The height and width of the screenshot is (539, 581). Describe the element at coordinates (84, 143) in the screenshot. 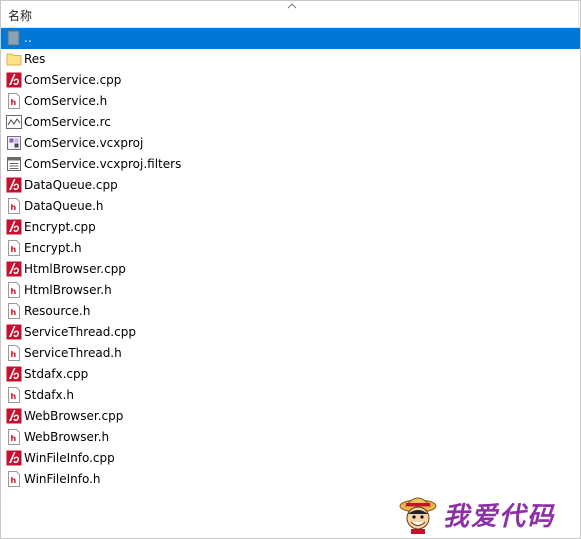

I see `file-name: ComService.vcxproj` at that location.